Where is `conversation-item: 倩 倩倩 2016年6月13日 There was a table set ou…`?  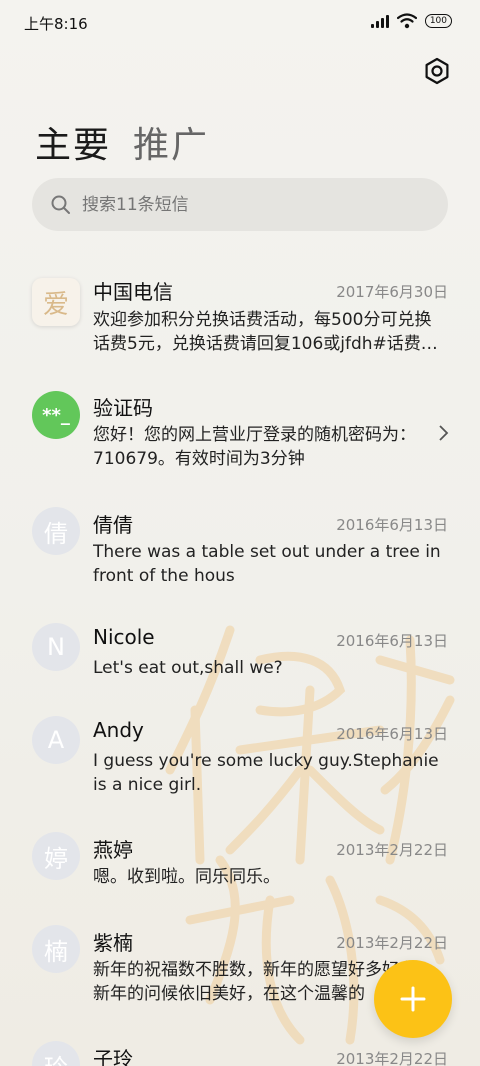
conversation-item: 倩 倩倩 2016年6月13日 There was a table set ou… is located at coordinates (240, 560).